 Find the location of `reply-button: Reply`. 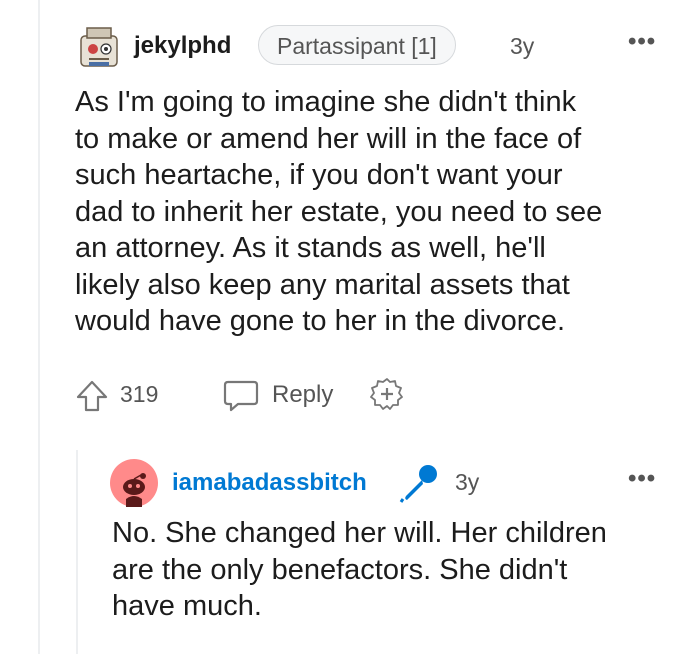

reply-button: Reply is located at coordinates (287, 395).